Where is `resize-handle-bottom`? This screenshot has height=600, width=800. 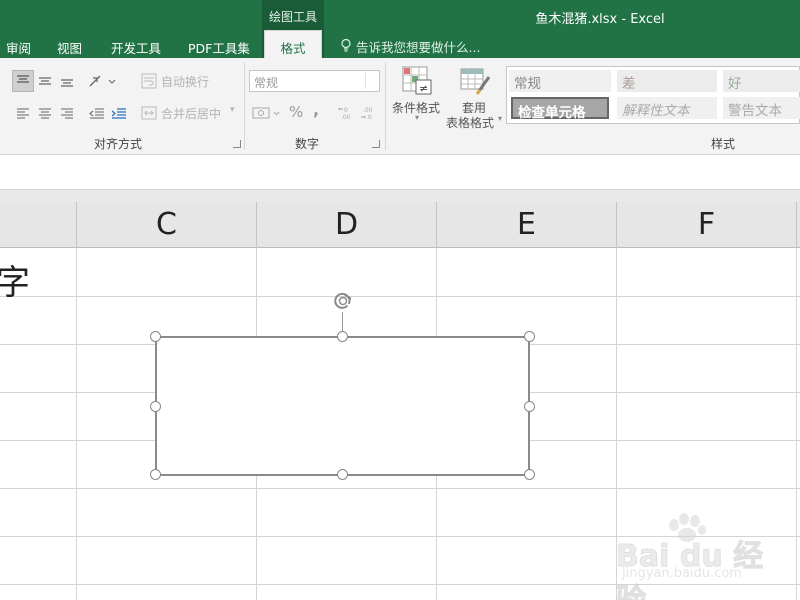
resize-handle-bottom is located at coordinates (342, 474).